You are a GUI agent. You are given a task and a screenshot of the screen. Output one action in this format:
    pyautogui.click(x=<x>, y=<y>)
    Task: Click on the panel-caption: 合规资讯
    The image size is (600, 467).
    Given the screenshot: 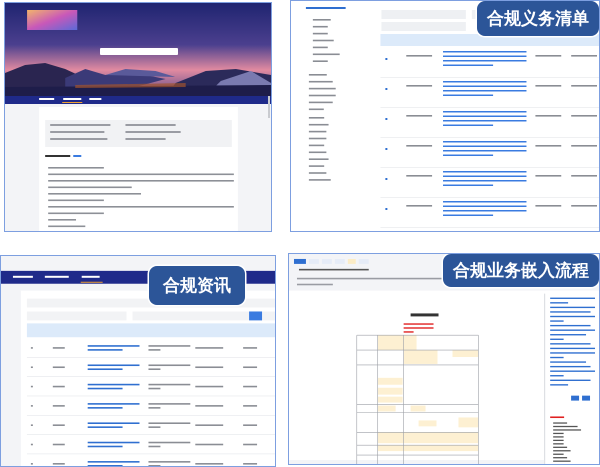 What is the action you would take?
    pyautogui.click(x=197, y=285)
    